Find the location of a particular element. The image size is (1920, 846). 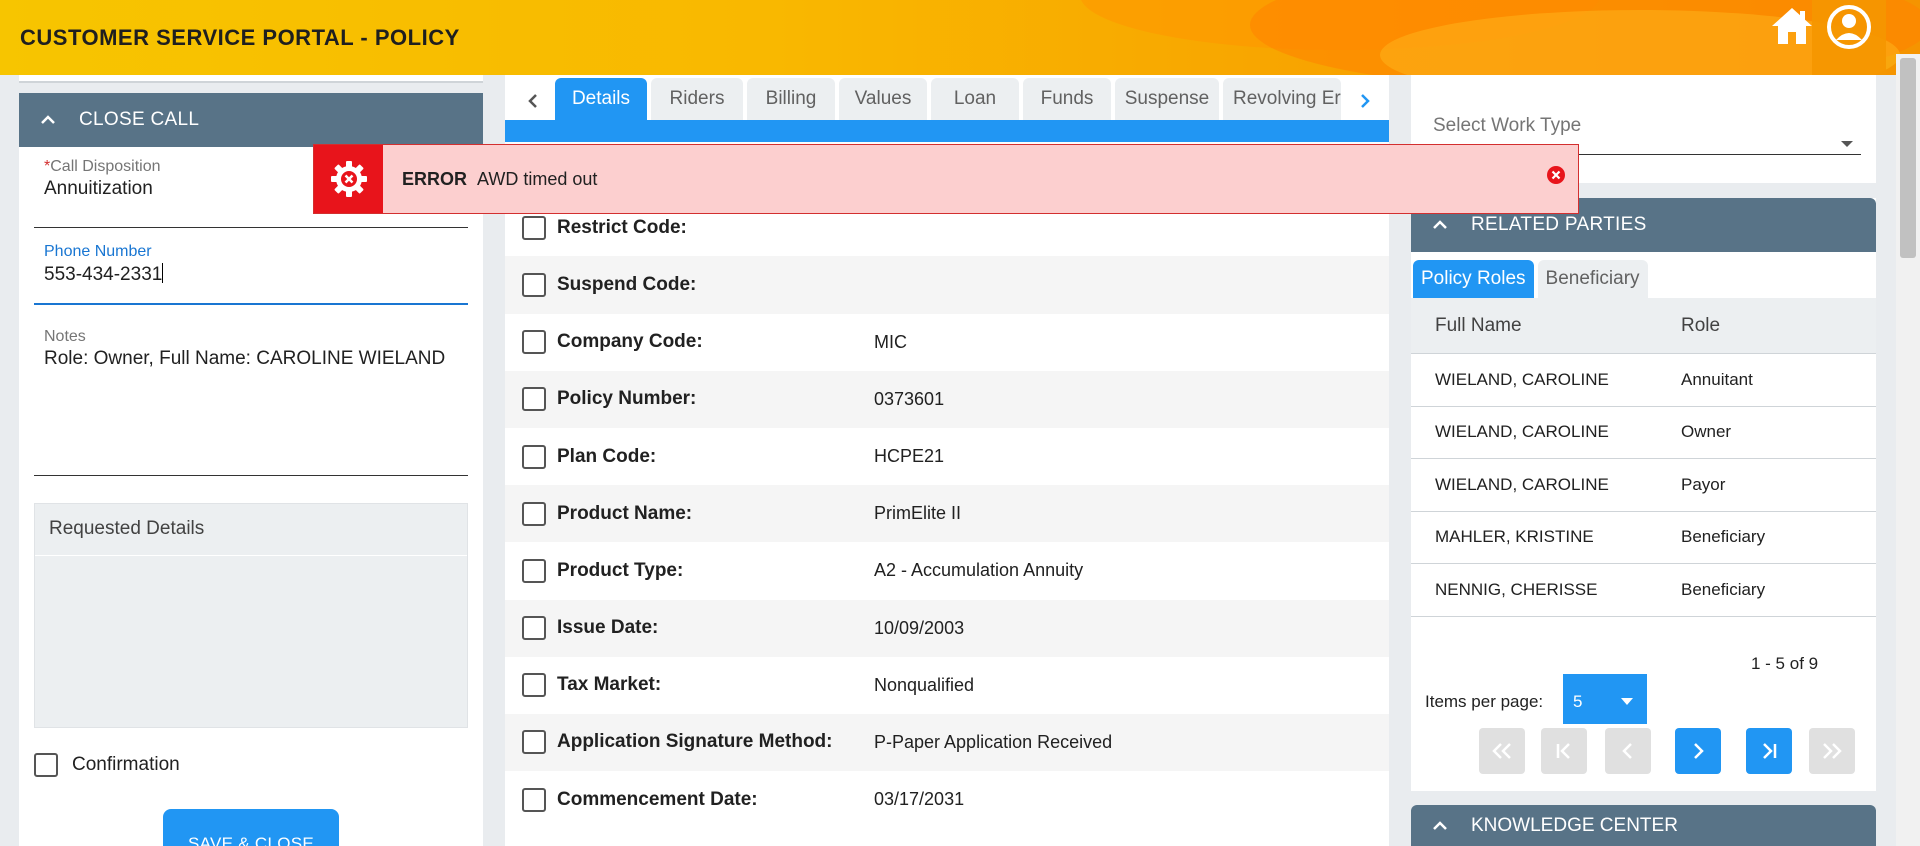

first-page-extended-icon is located at coordinates (1502, 751).